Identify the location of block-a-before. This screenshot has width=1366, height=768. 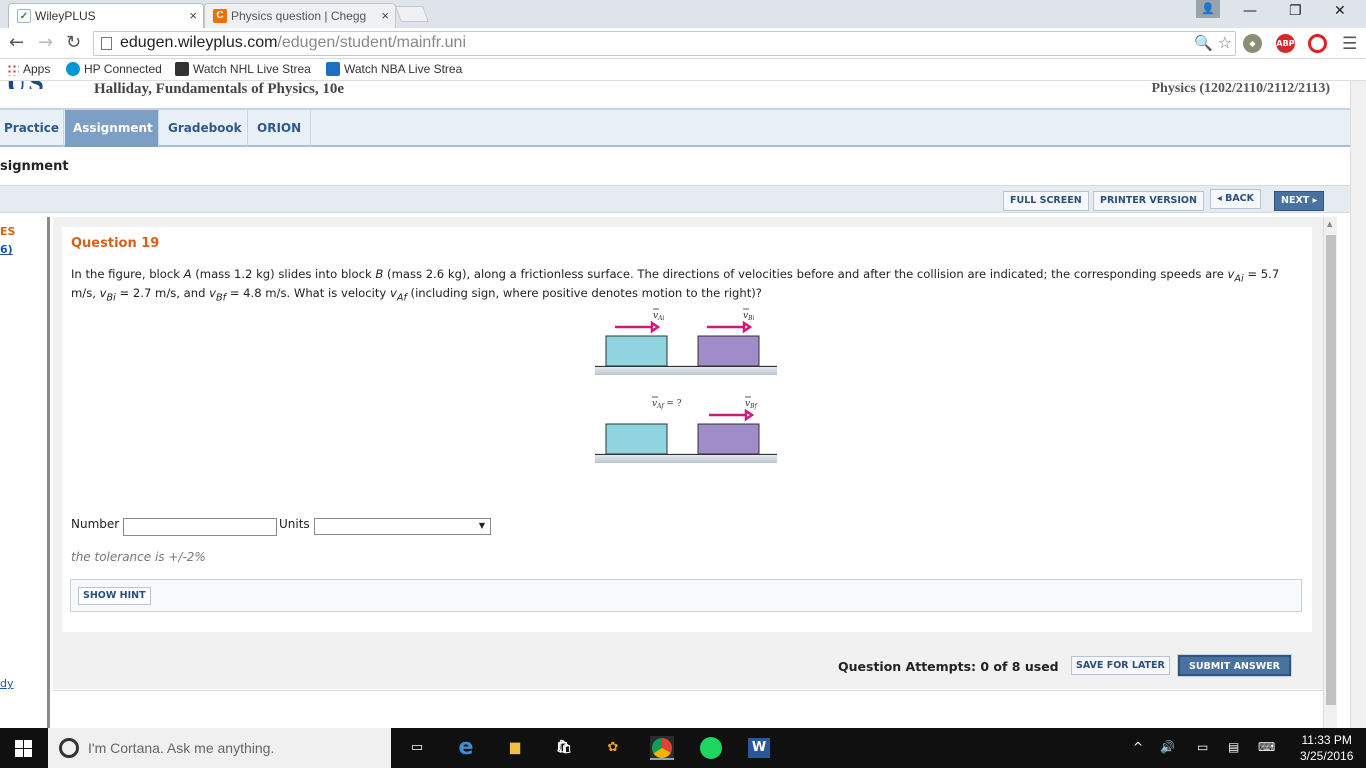
(636, 351).